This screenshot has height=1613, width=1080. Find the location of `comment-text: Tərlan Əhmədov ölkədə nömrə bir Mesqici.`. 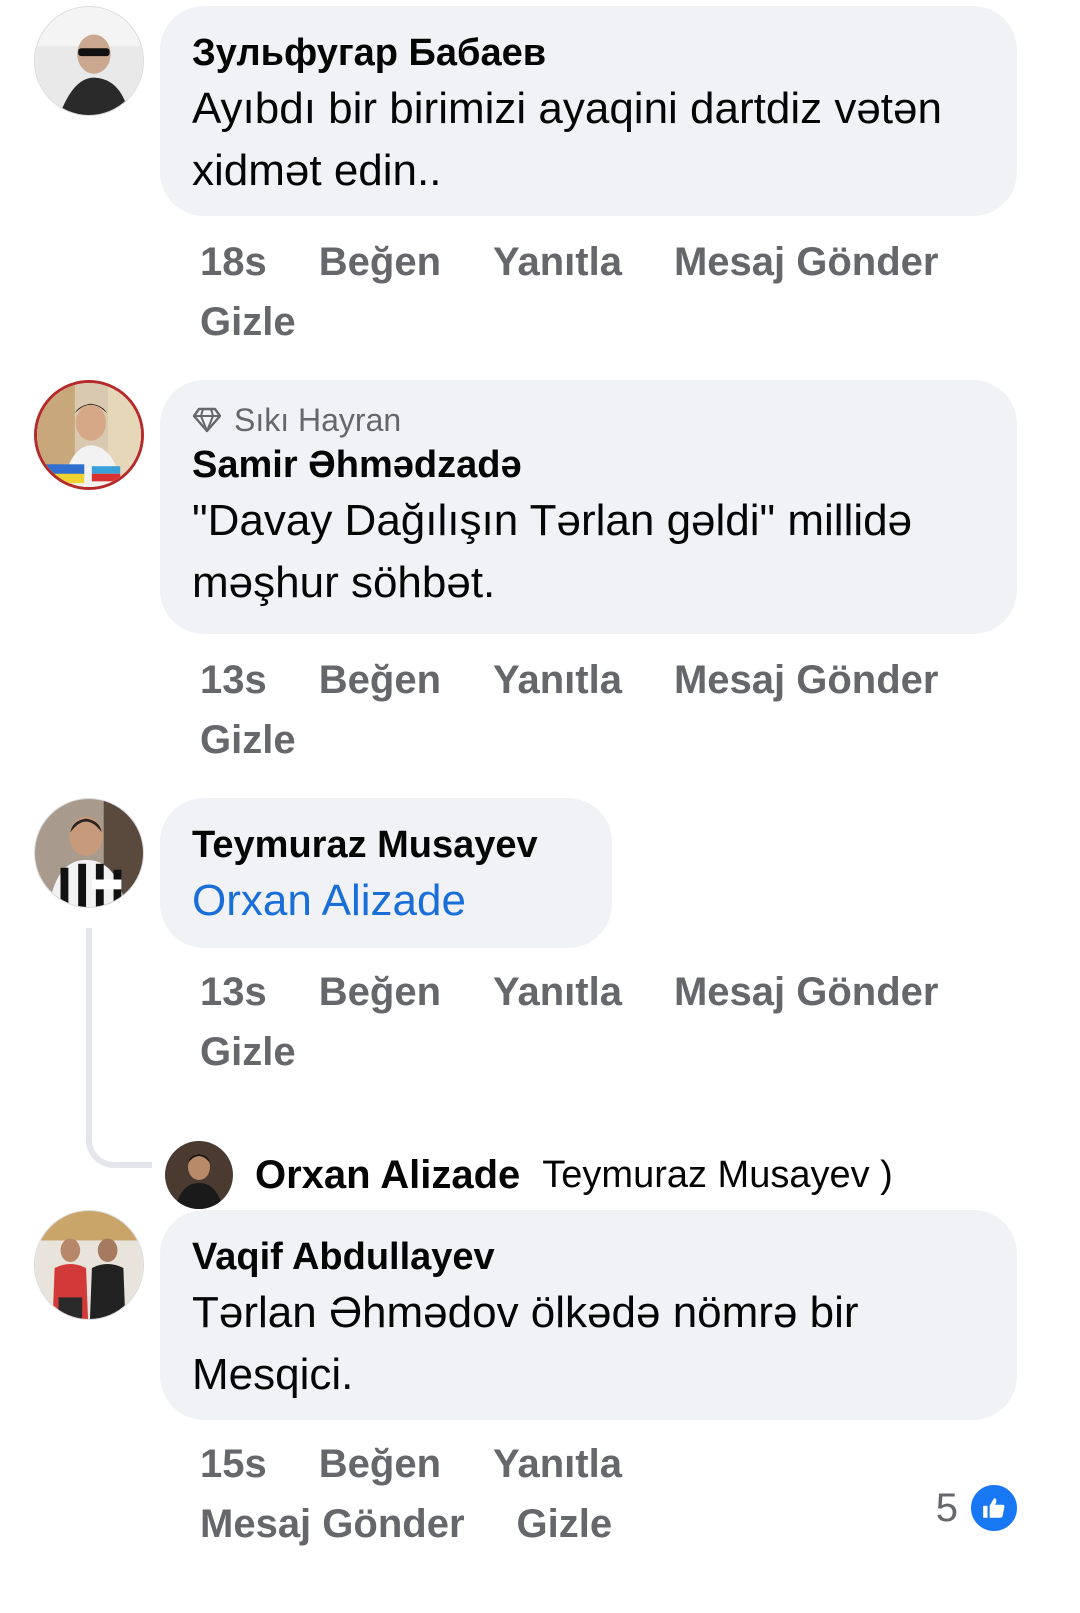

comment-text: Tərlan Əhmədov ölkədə nömrə bir Mesqici. is located at coordinates (525, 1343).